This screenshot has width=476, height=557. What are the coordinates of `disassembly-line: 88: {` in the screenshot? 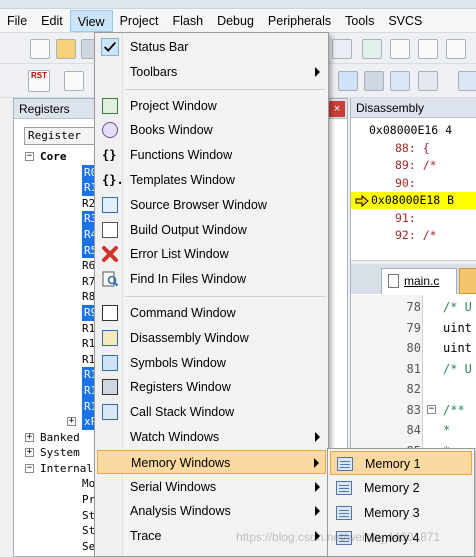 It's located at (412, 147).